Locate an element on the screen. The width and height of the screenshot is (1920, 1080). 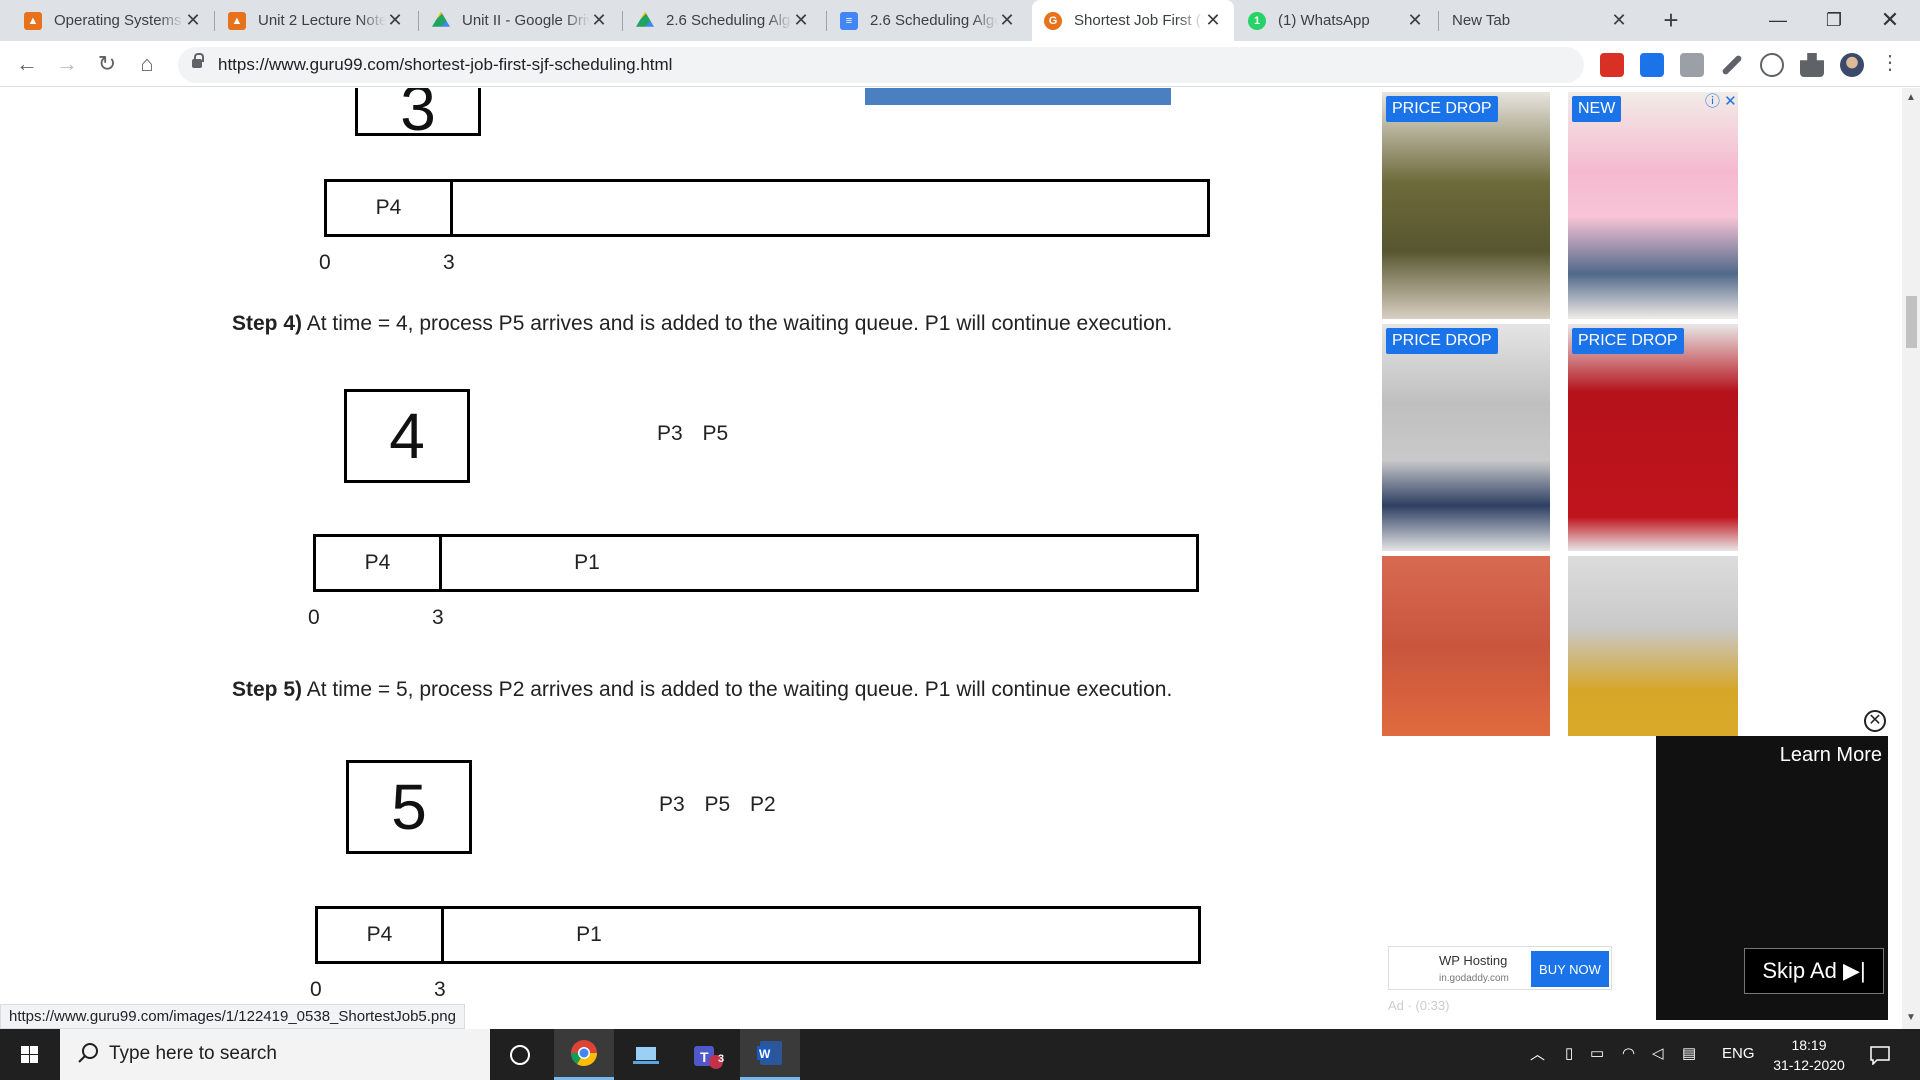
tab-scheduling-docs: ≡ 2.6 Scheduling Algorithms ✕ is located at coordinates (928, 20).